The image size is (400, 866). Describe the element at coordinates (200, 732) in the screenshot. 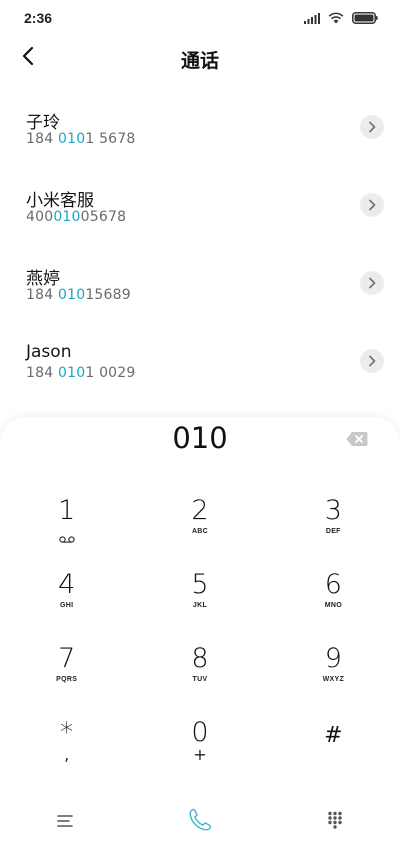

I see `key-digit: 0` at that location.